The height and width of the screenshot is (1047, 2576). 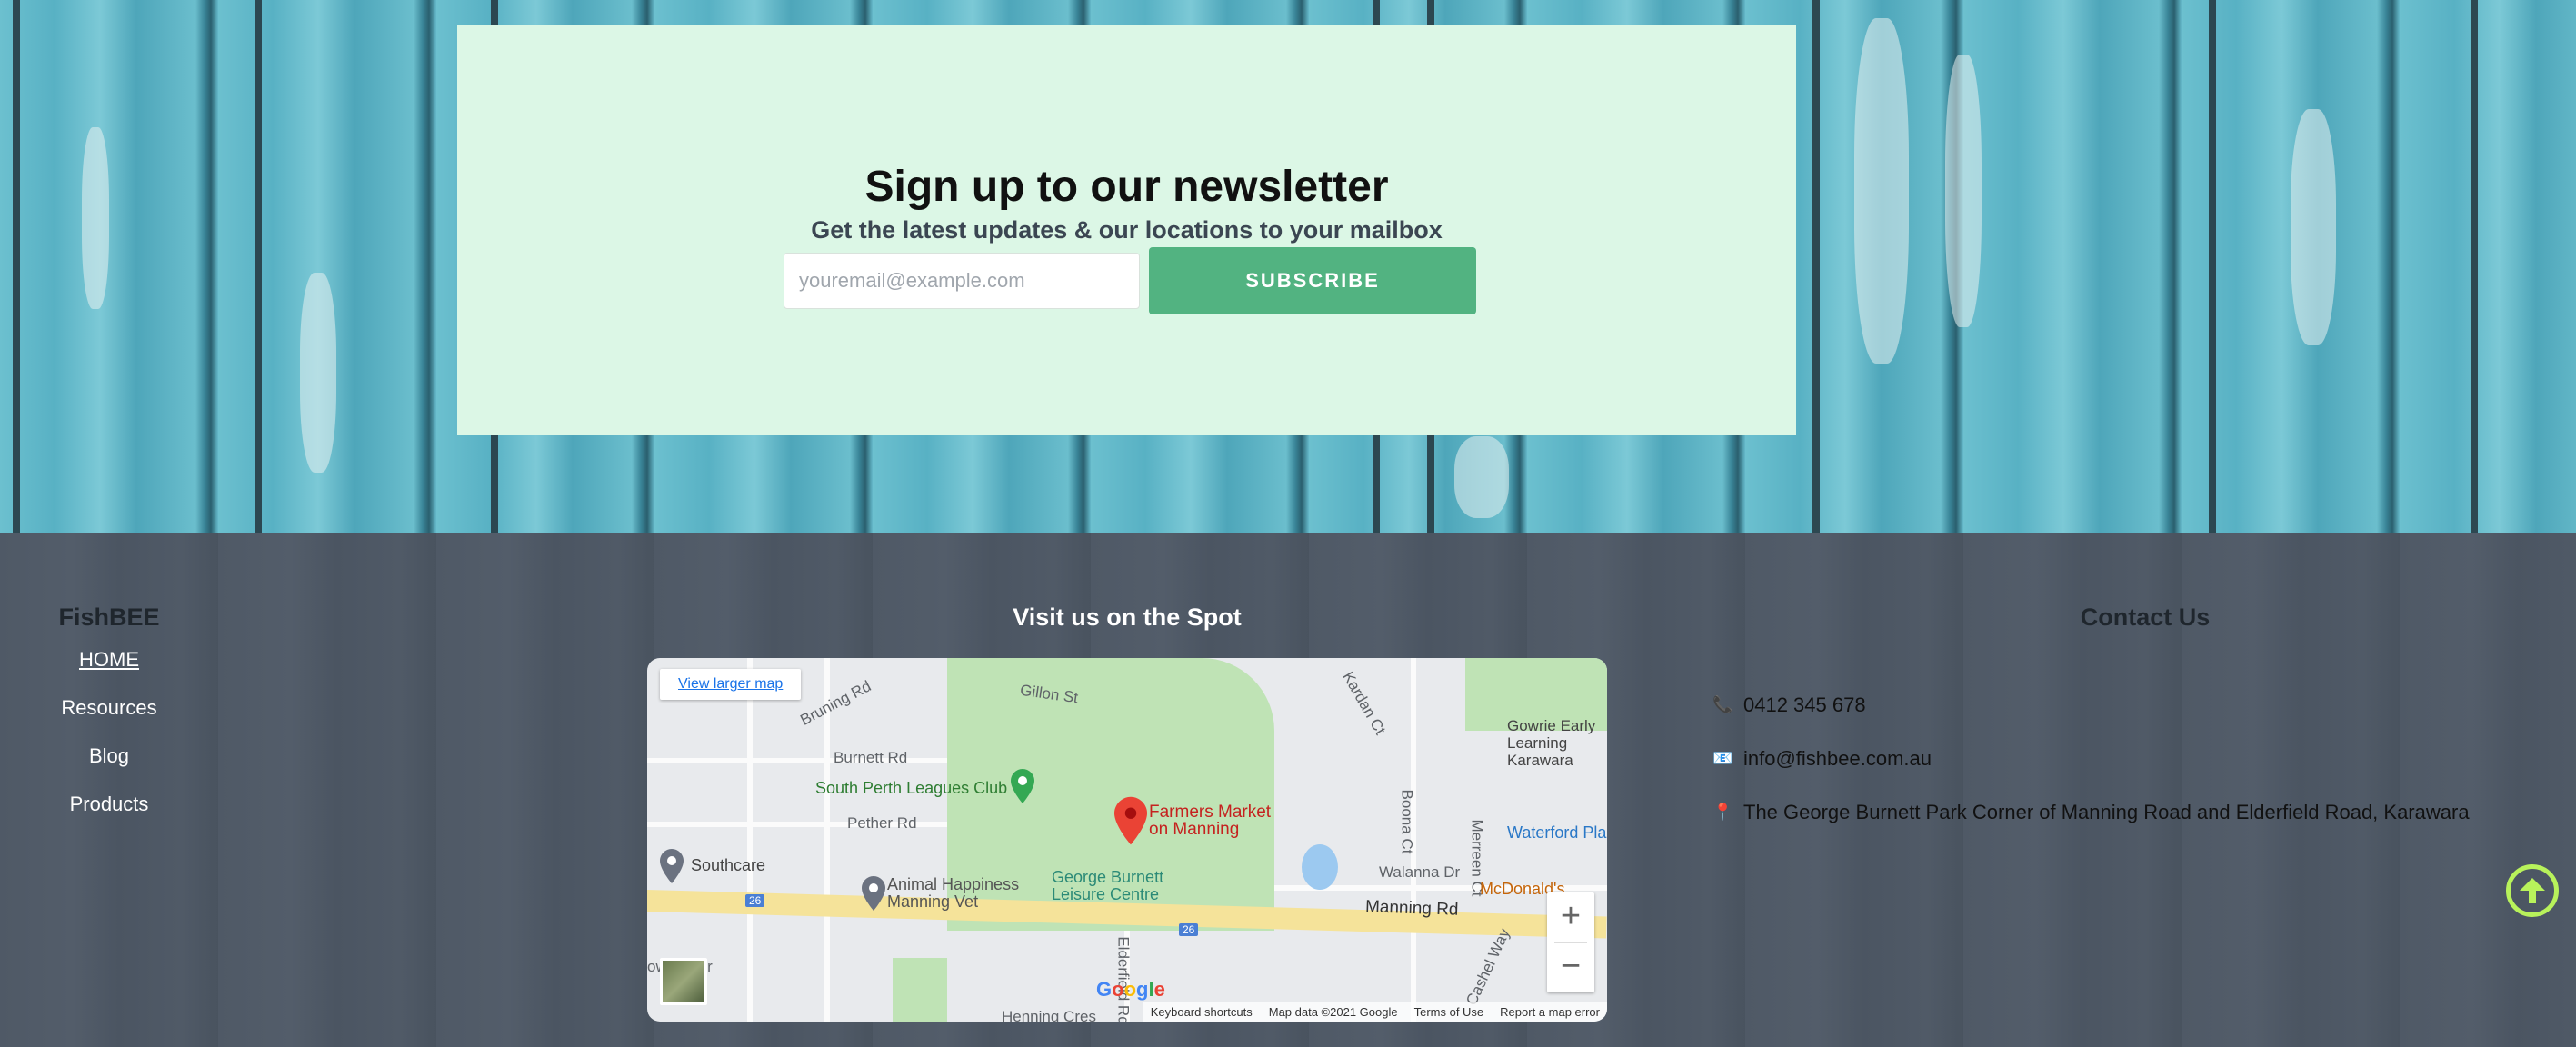 I want to click on nav-link-resources: Resources, so click(x=109, y=714).